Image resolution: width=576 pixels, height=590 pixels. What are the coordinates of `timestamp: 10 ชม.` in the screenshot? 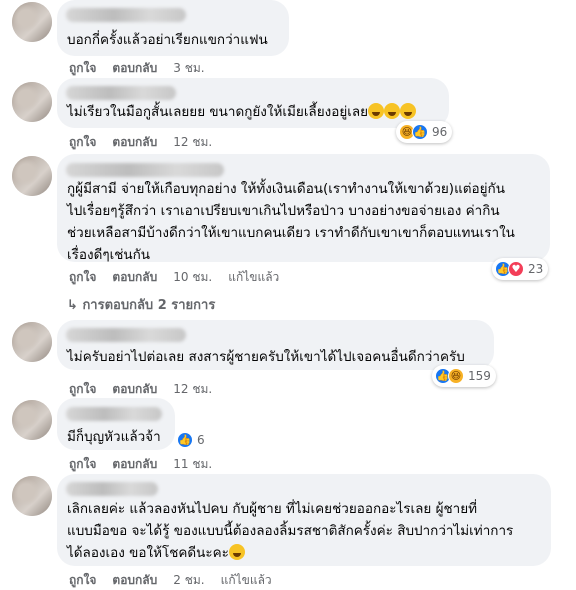 It's located at (192, 277).